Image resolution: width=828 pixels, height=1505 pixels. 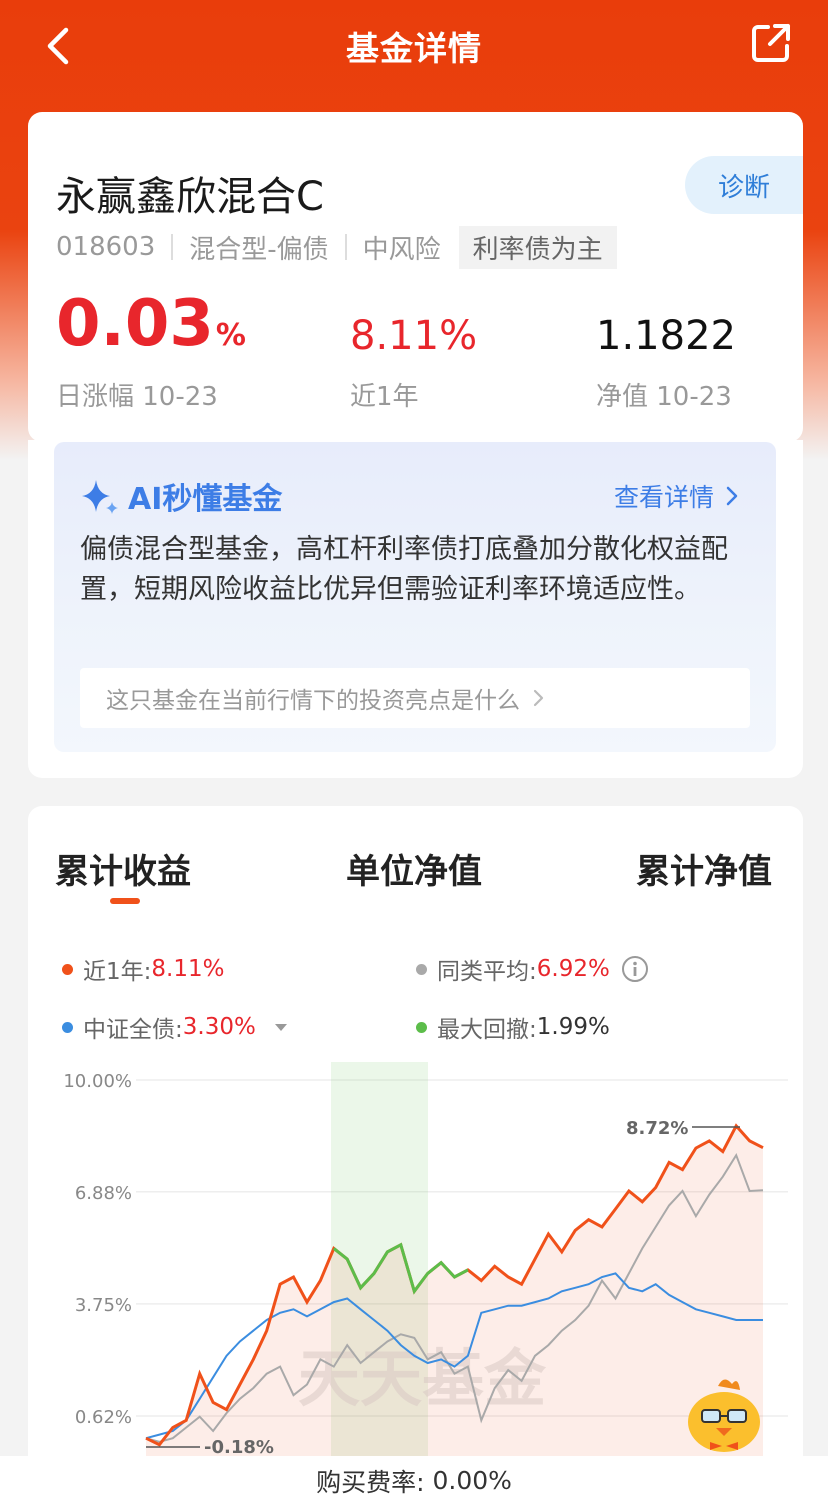 I want to click on y-tick-label: 10.00%, so click(x=97, y=1081).